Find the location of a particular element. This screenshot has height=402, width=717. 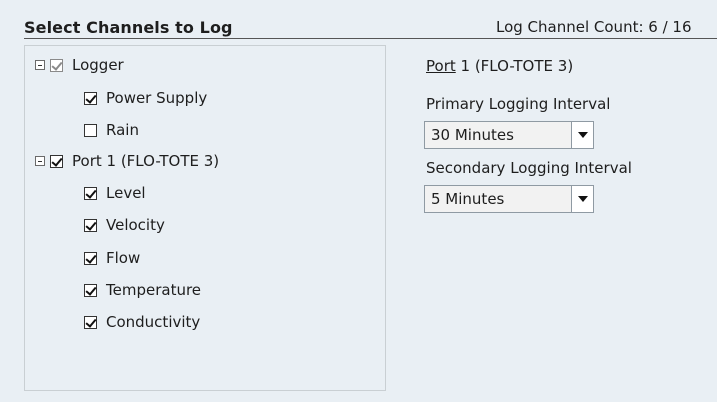

port-1-checkbox is located at coordinates (56, 161).